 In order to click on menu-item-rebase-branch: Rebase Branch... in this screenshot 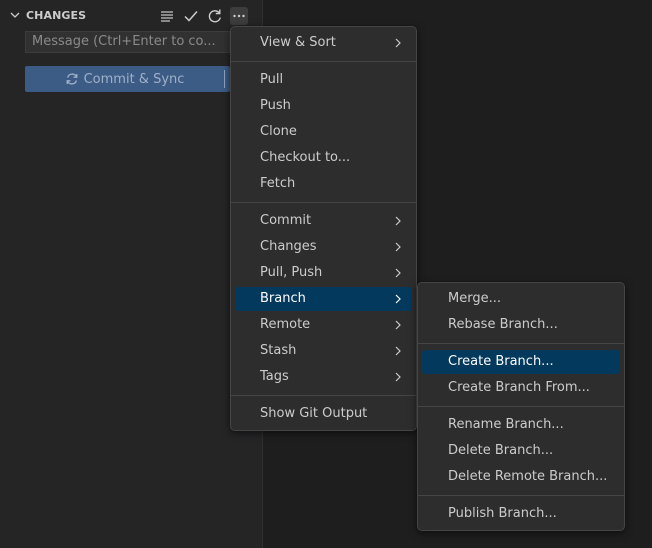, I will do `click(521, 325)`.